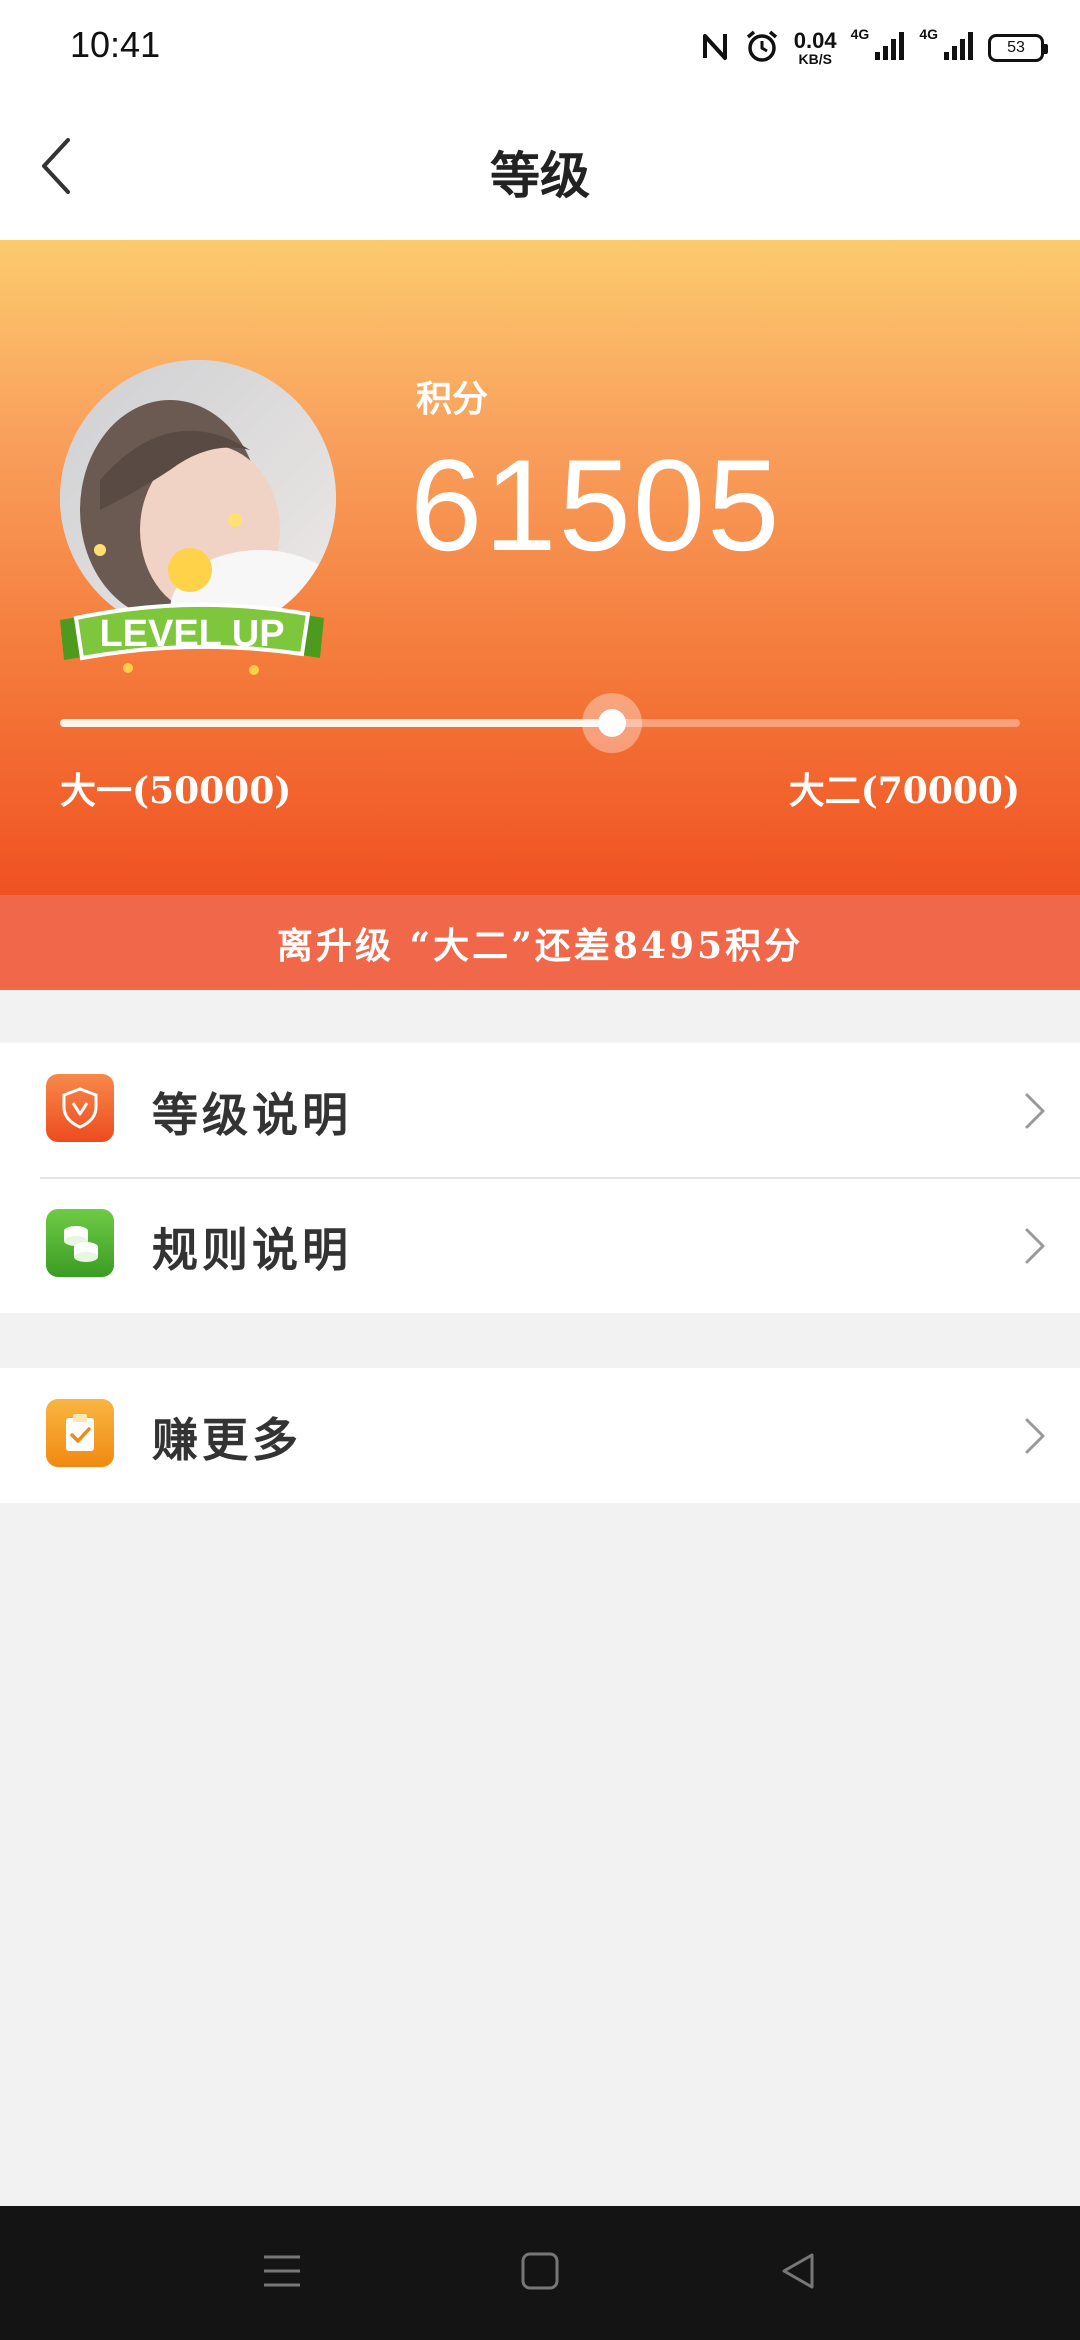  I want to click on battery-icon: 53, so click(1018, 48).